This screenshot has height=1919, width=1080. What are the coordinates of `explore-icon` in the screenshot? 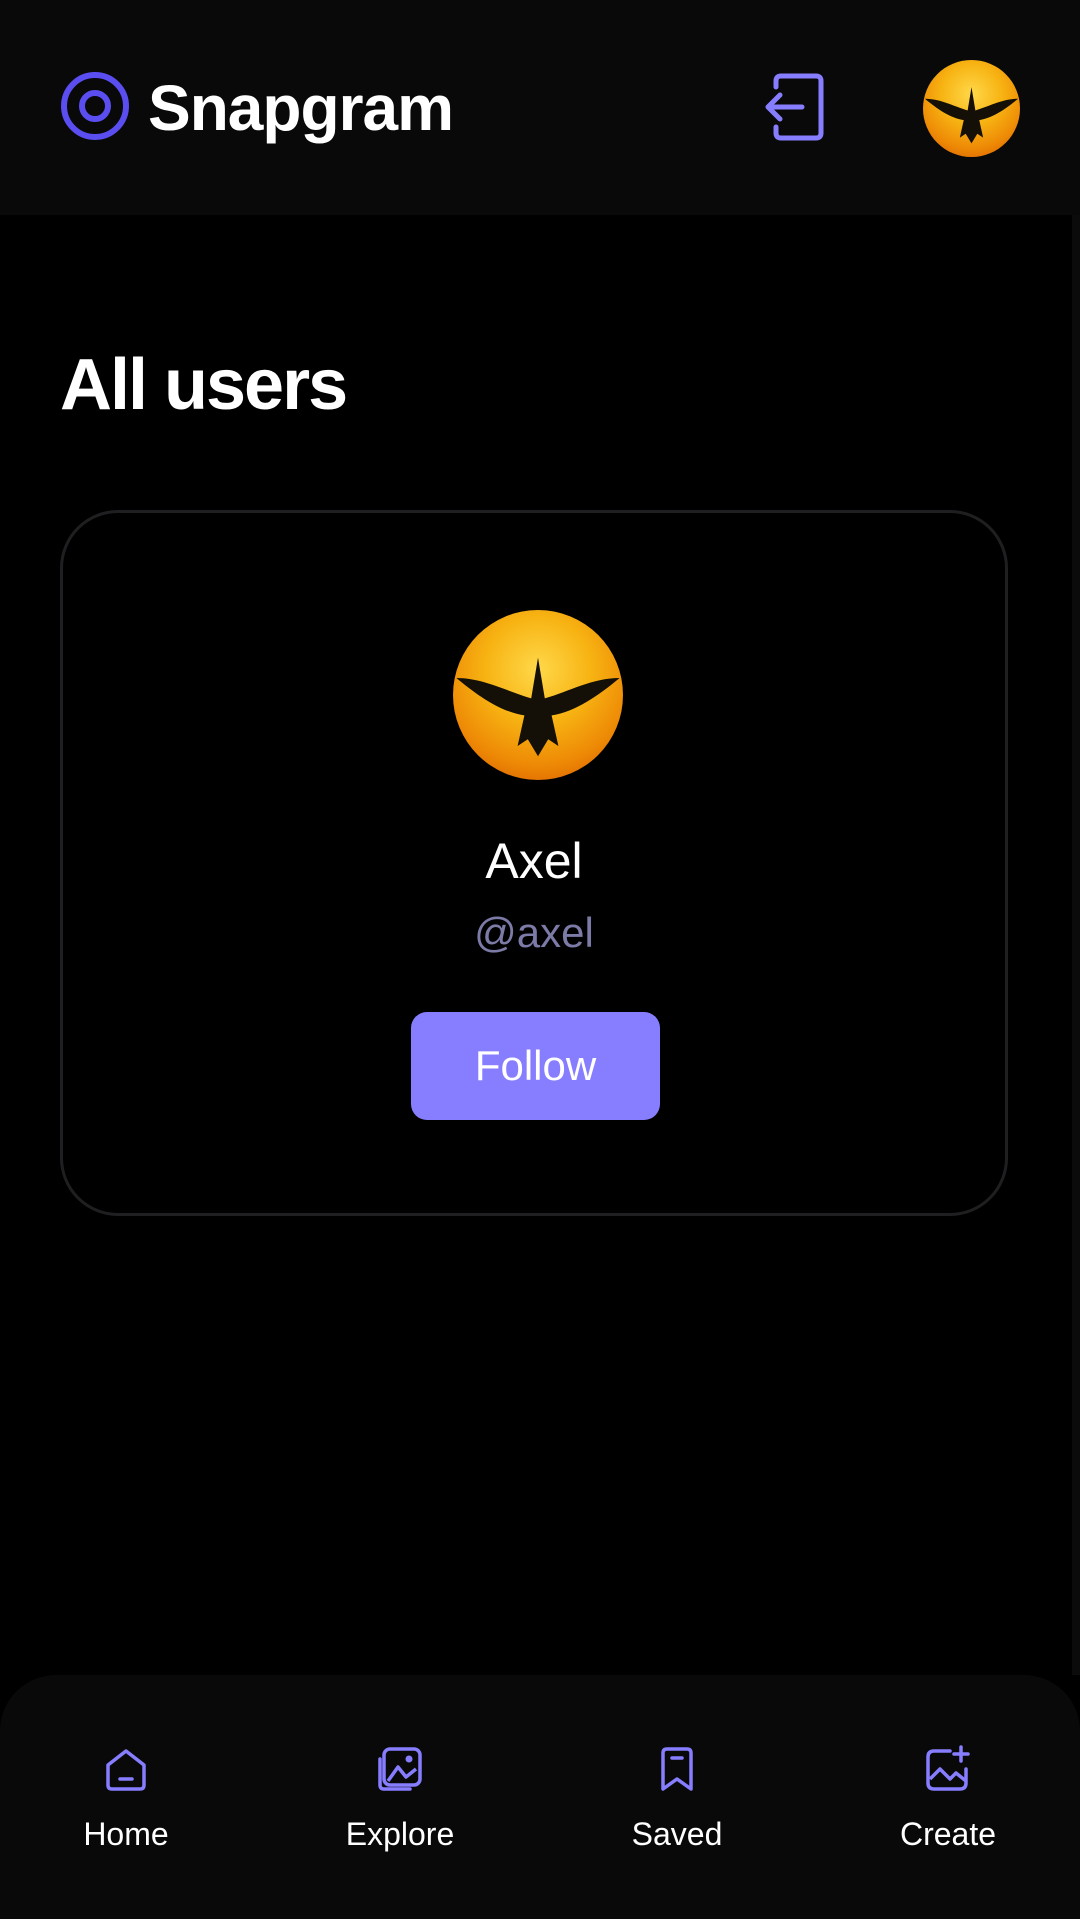 It's located at (400, 1771).